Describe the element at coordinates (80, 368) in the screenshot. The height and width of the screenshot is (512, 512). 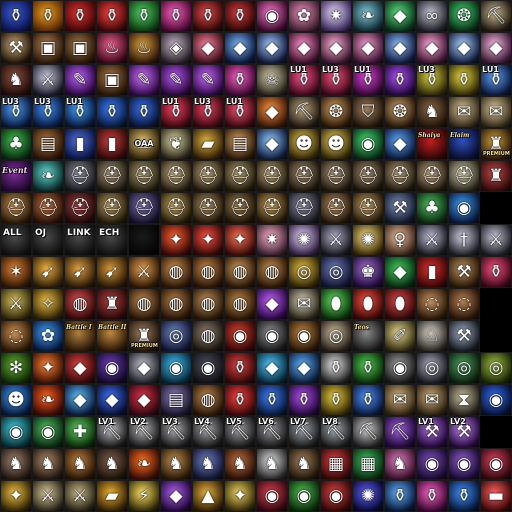
I see `red-crystal-icon: ◆` at that location.